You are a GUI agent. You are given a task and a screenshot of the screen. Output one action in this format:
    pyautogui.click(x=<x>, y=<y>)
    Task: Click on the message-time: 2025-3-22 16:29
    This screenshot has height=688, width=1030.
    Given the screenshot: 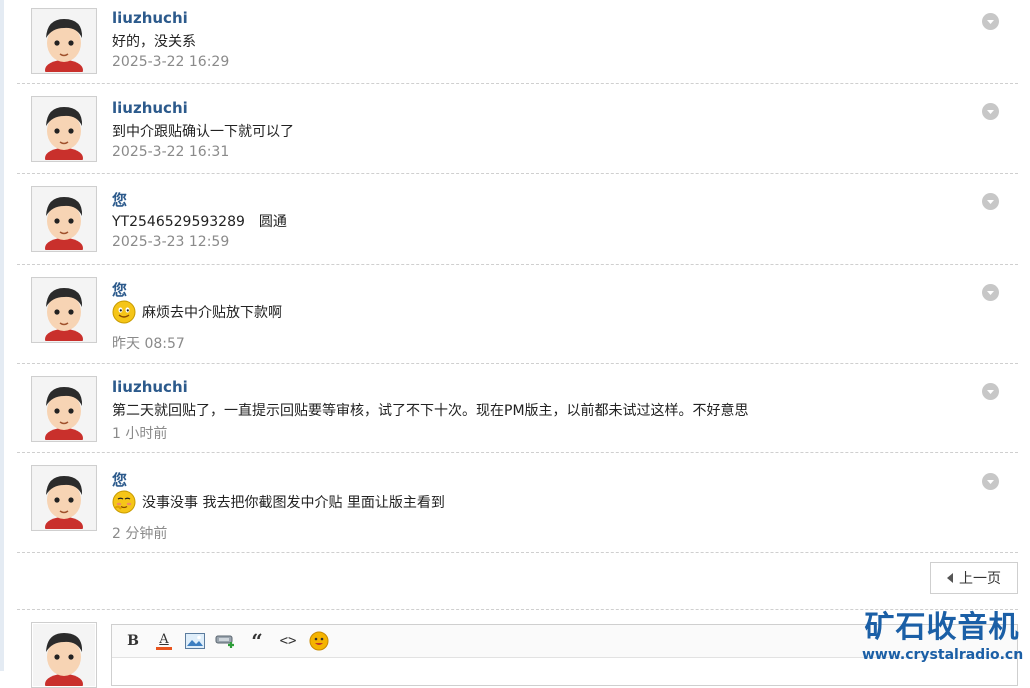 What is the action you would take?
    pyautogui.click(x=171, y=62)
    